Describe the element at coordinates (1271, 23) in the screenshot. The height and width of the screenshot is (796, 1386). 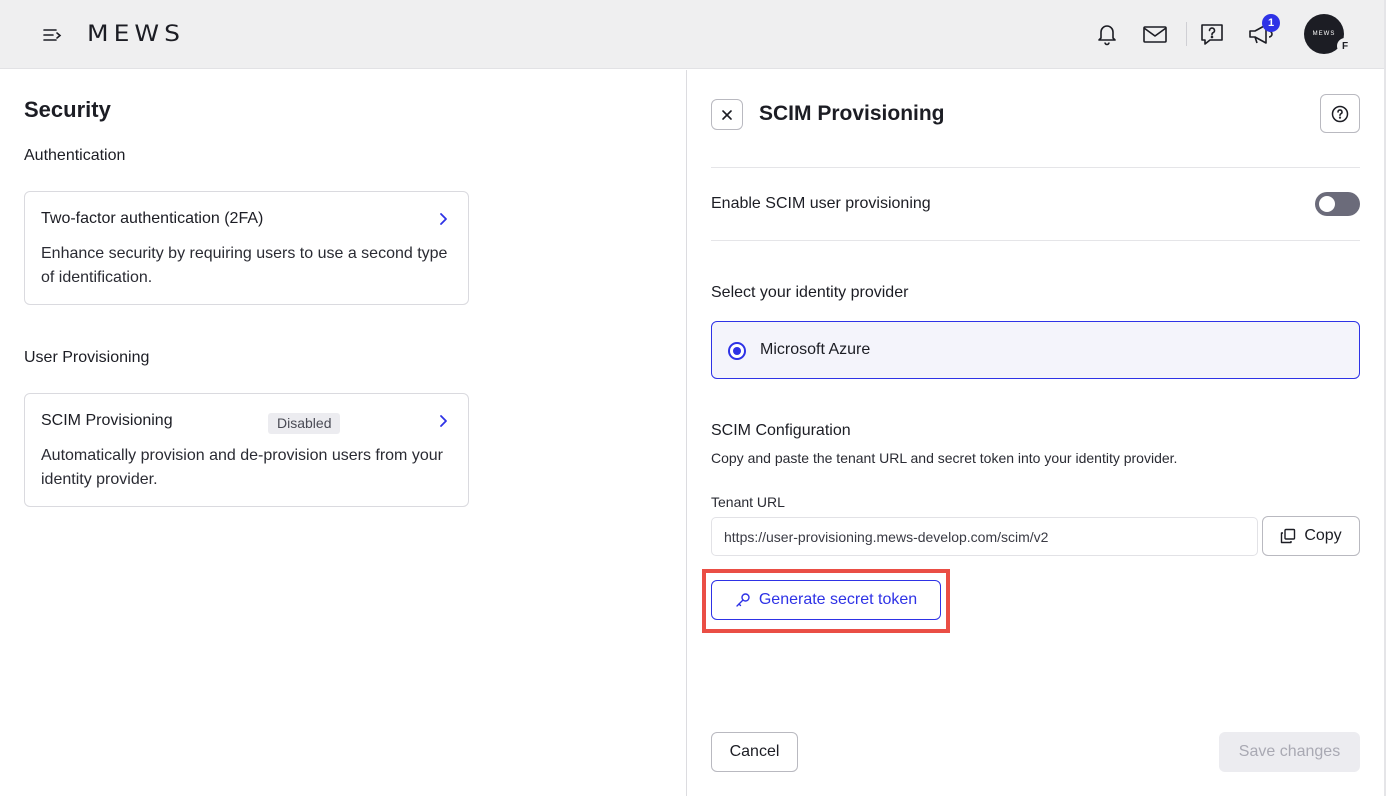
I see `notification-badge: 1` at that location.